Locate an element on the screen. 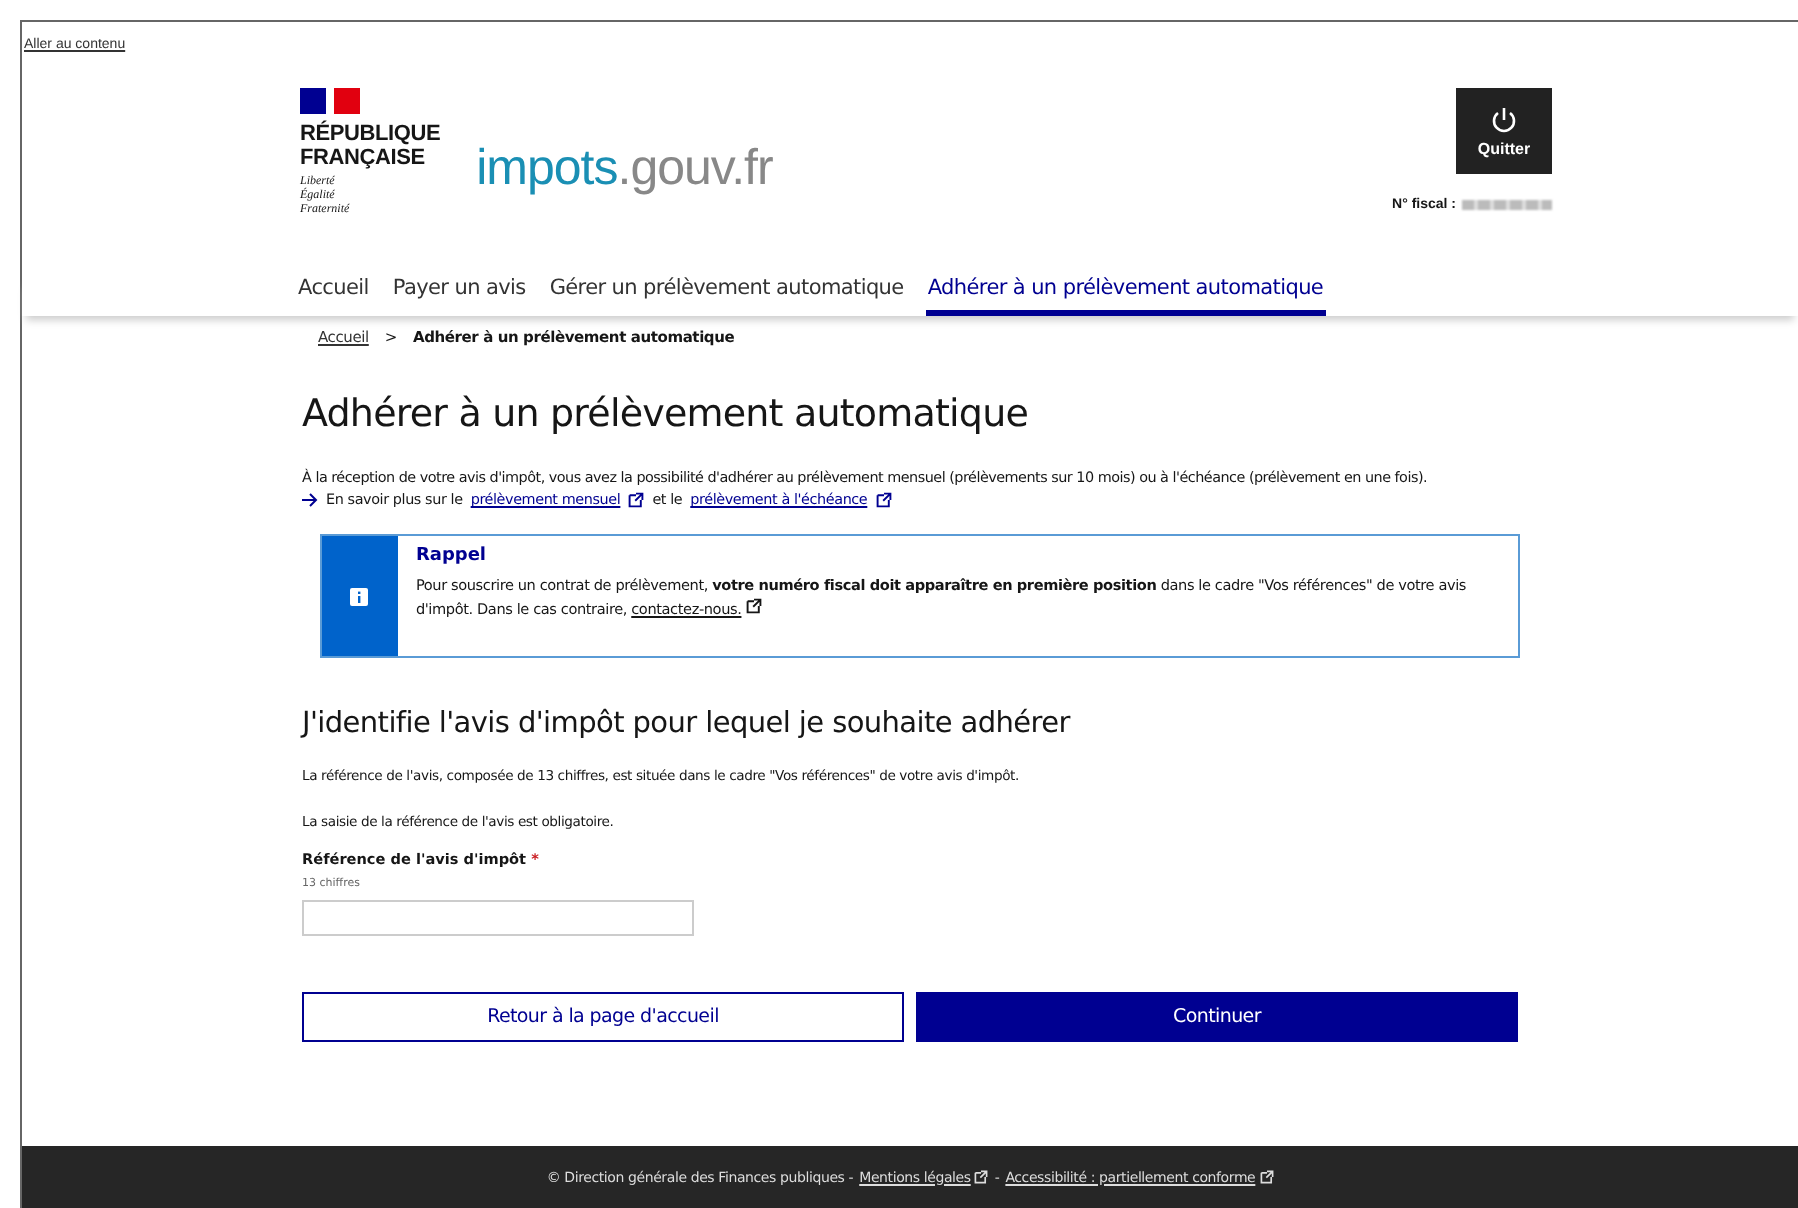 Image resolution: width=1798 pixels, height=1208 pixels. back-button: Retour à la page d'accueil is located at coordinates (603, 1017).